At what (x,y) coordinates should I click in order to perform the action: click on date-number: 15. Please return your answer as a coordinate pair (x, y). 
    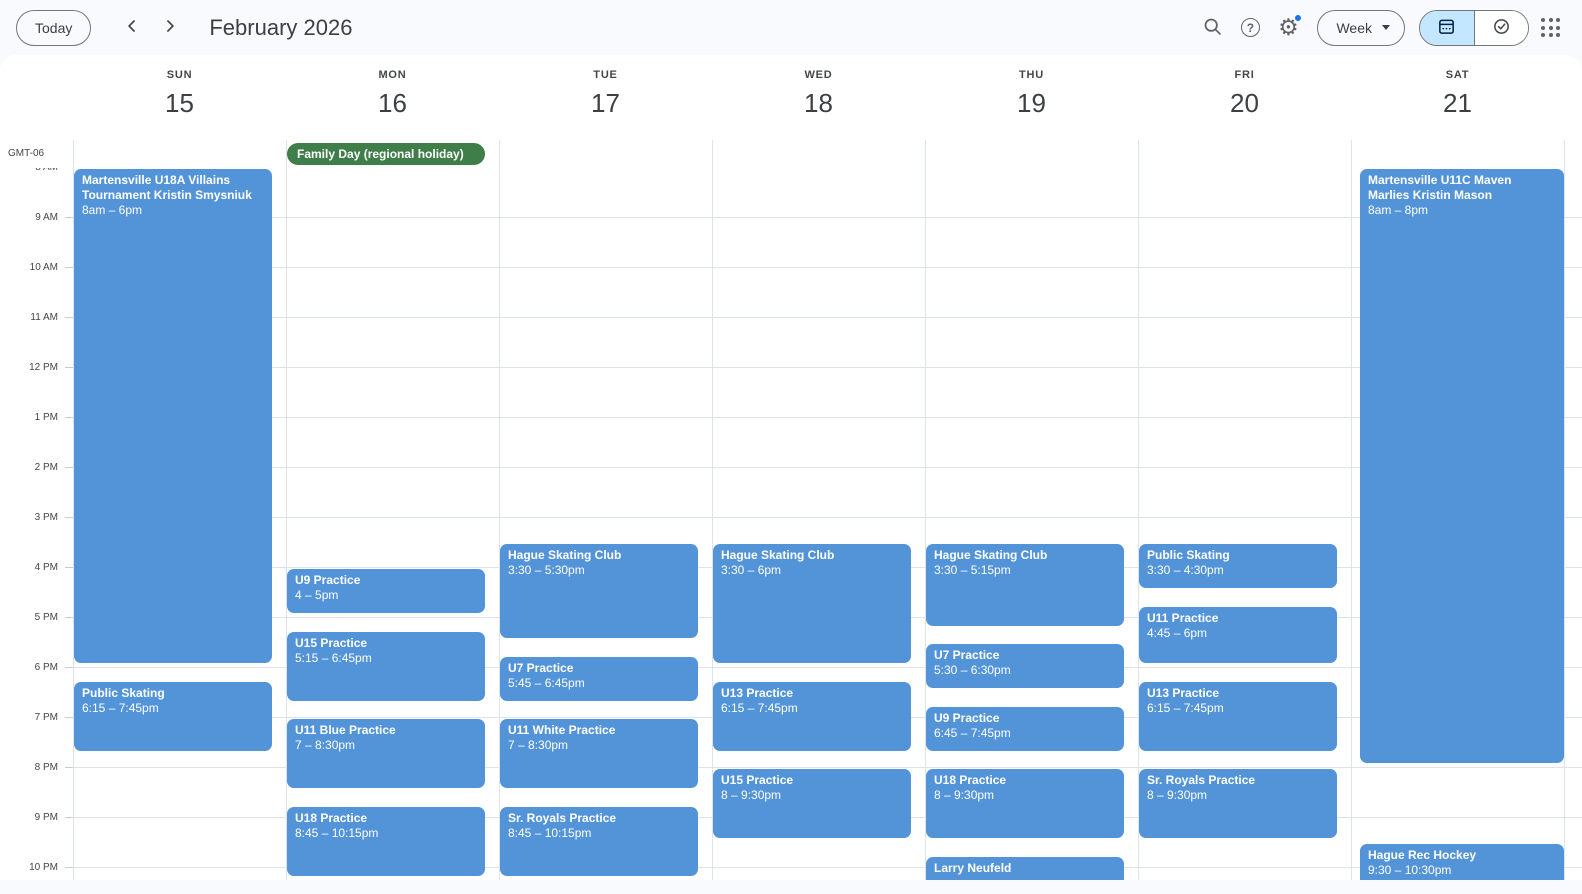
    Looking at the image, I should click on (179, 103).